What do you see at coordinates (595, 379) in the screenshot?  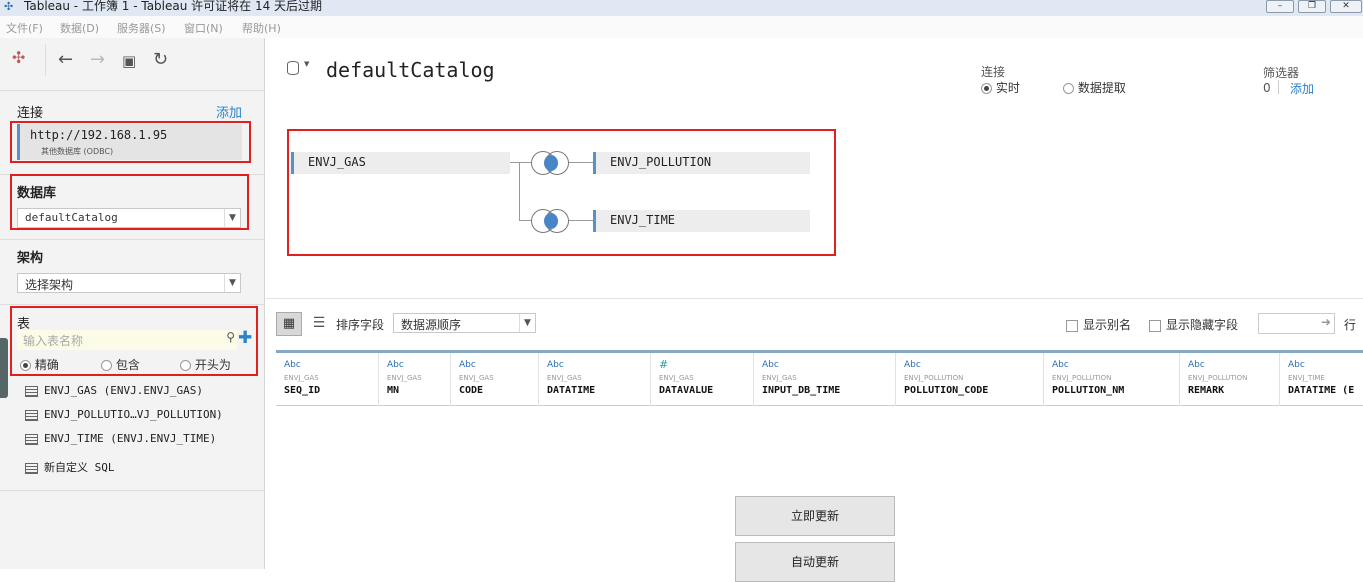 I see `column-header: Abc ENVJ_GAS DATATIME` at bounding box center [595, 379].